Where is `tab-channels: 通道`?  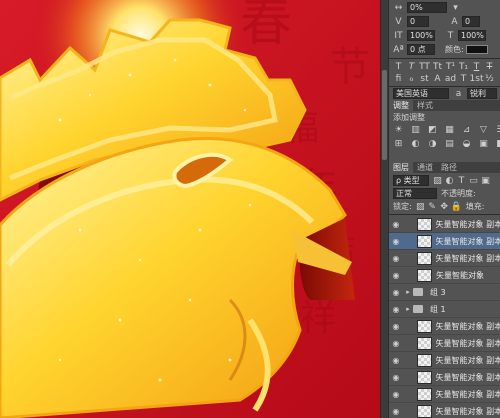 tab-channels: 通道 is located at coordinates (425, 167).